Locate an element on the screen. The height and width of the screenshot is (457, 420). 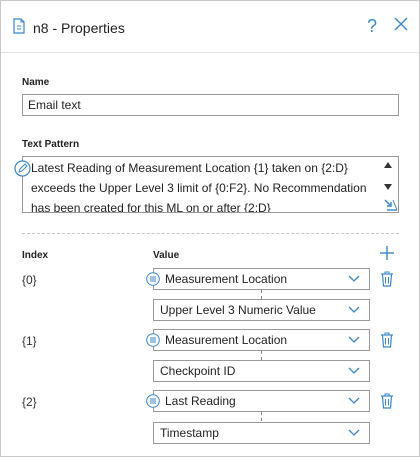
row-index: {1} is located at coordinates (29, 341).